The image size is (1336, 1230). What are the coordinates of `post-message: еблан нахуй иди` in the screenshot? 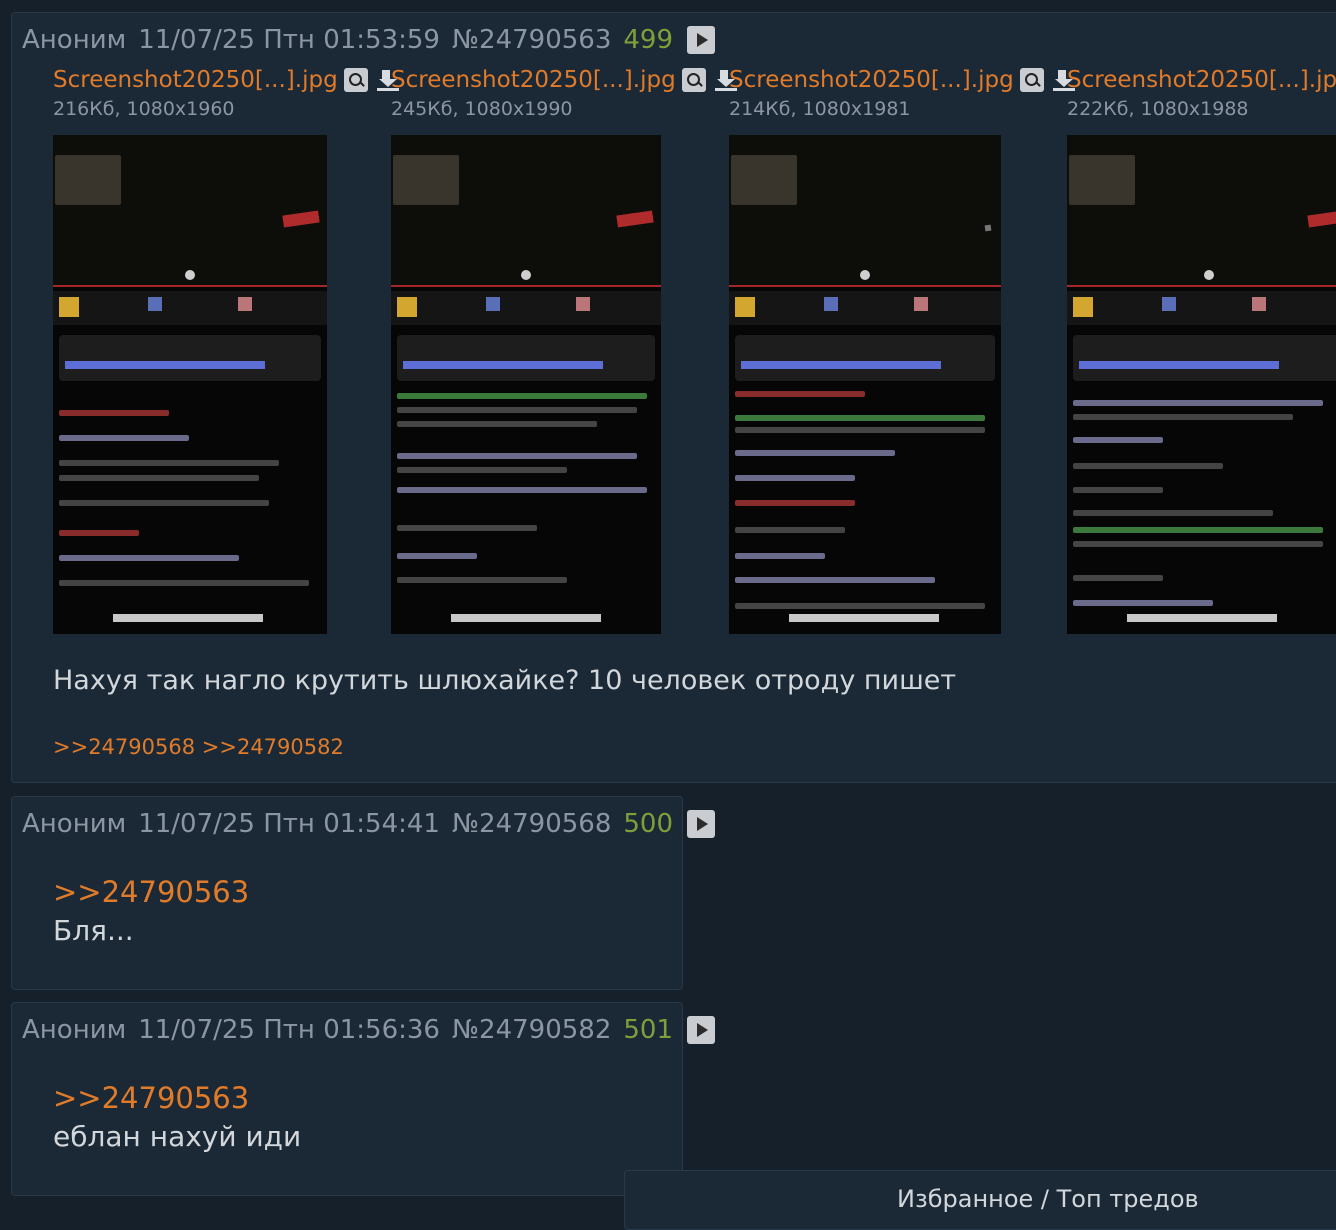 It's located at (177, 1136).